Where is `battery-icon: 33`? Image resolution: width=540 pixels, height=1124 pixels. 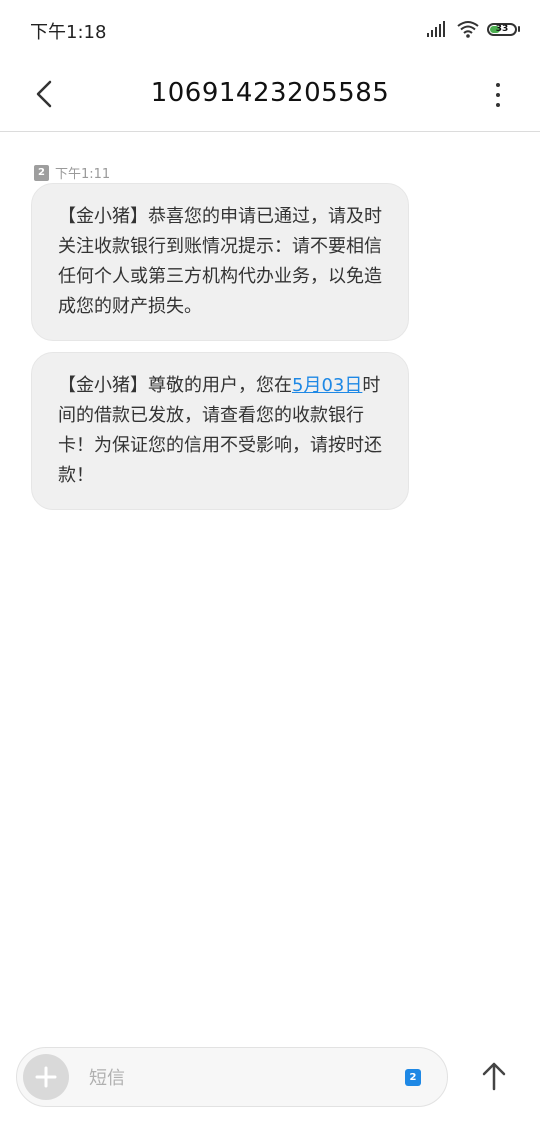 battery-icon: 33 is located at coordinates (502, 29).